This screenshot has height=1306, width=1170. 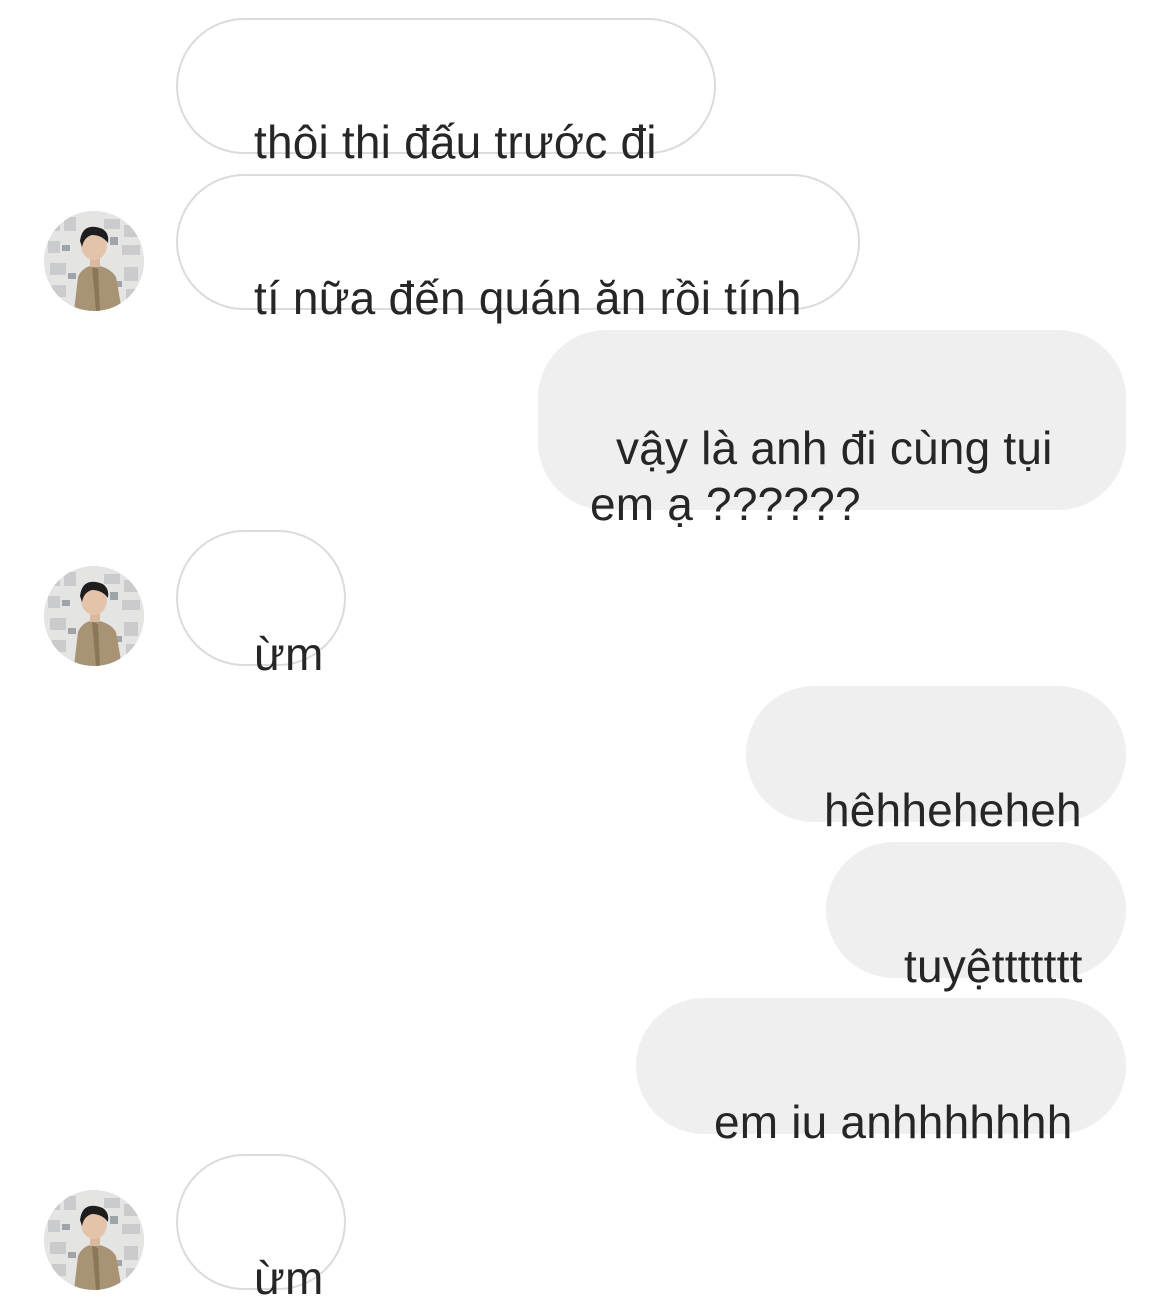 I want to click on message-bubble-incoming: thôi thi đấu trước đi, so click(x=446, y=93).